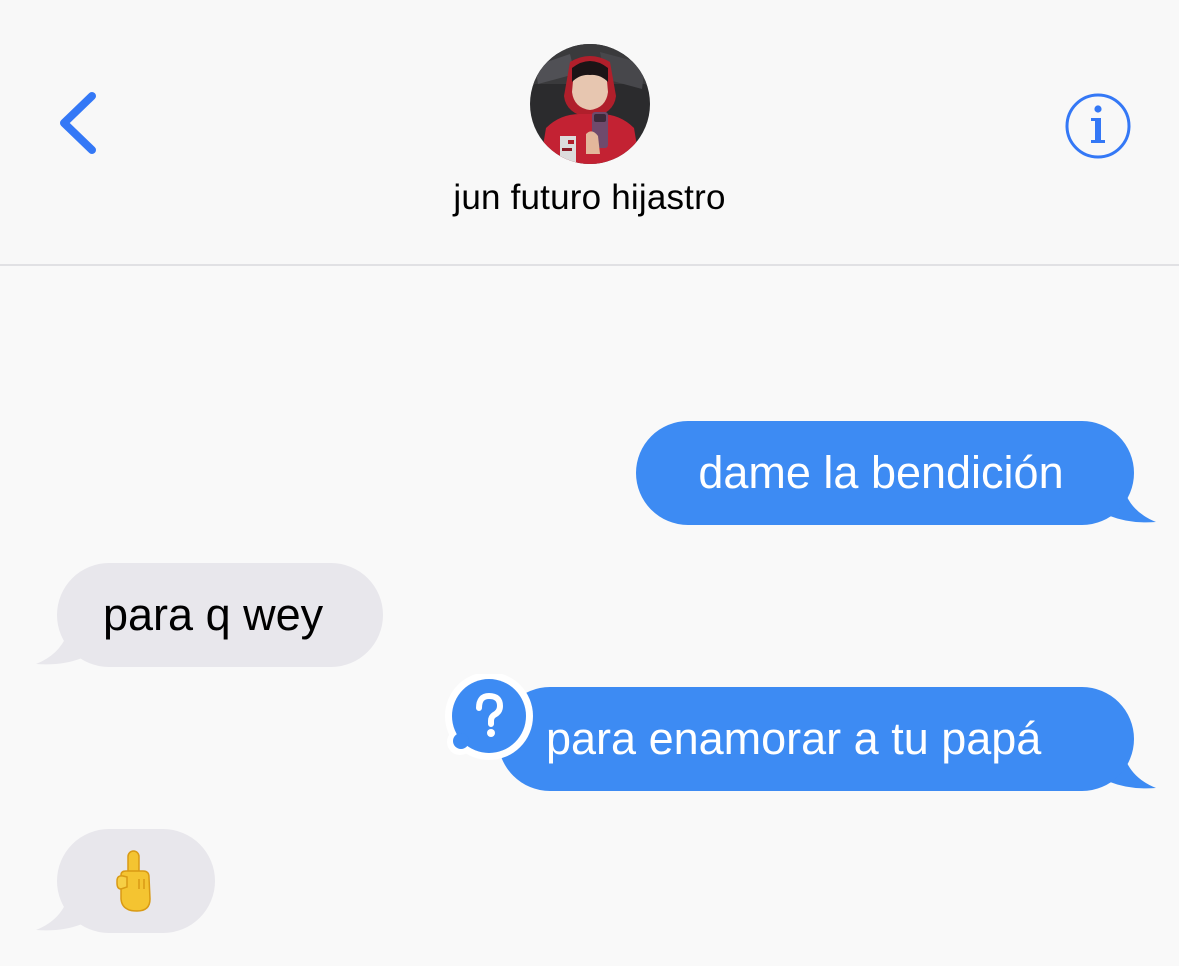 This screenshot has height=966, width=1179. I want to click on avatar-photo-icon, so click(590, 104).